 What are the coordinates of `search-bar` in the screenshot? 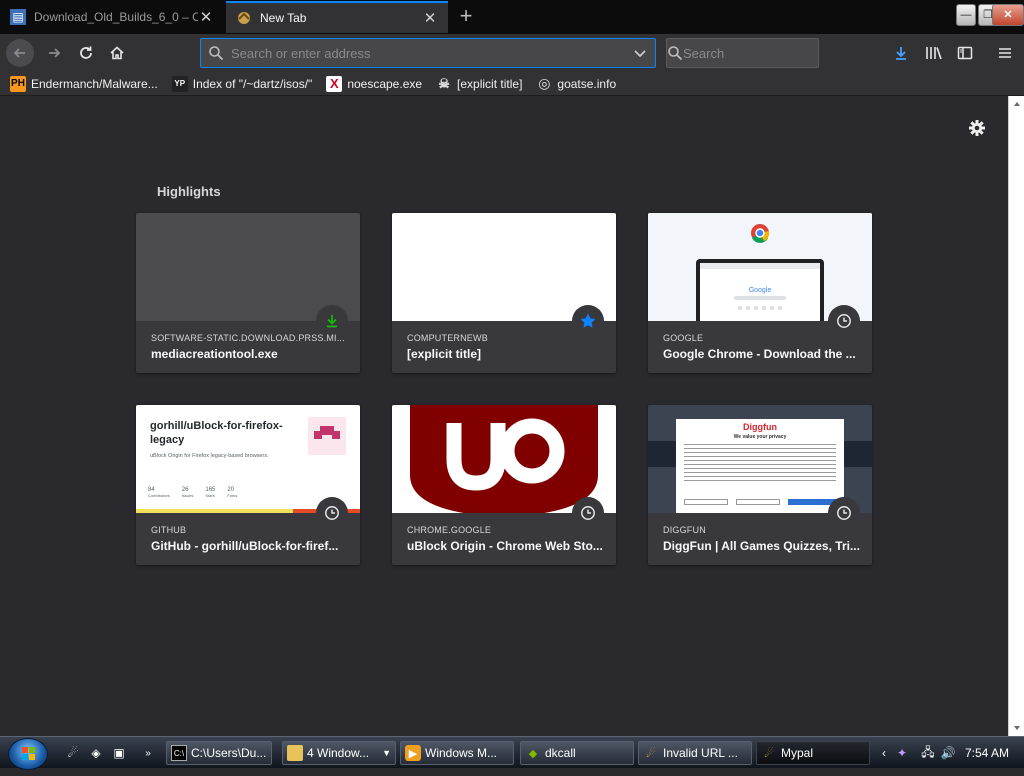 It's located at (762, 53).